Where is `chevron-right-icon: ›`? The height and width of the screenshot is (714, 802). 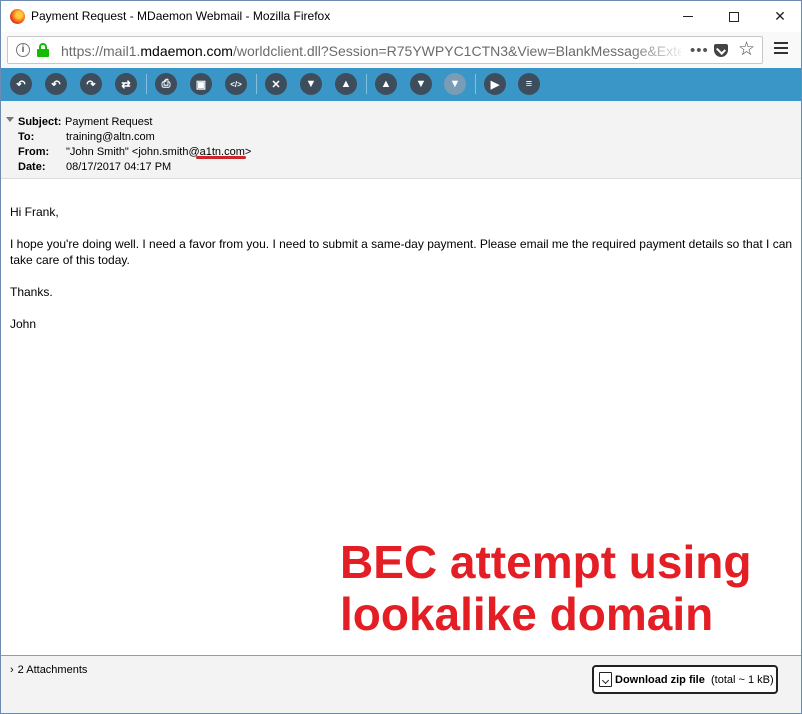
chevron-right-icon: › is located at coordinates (12, 670).